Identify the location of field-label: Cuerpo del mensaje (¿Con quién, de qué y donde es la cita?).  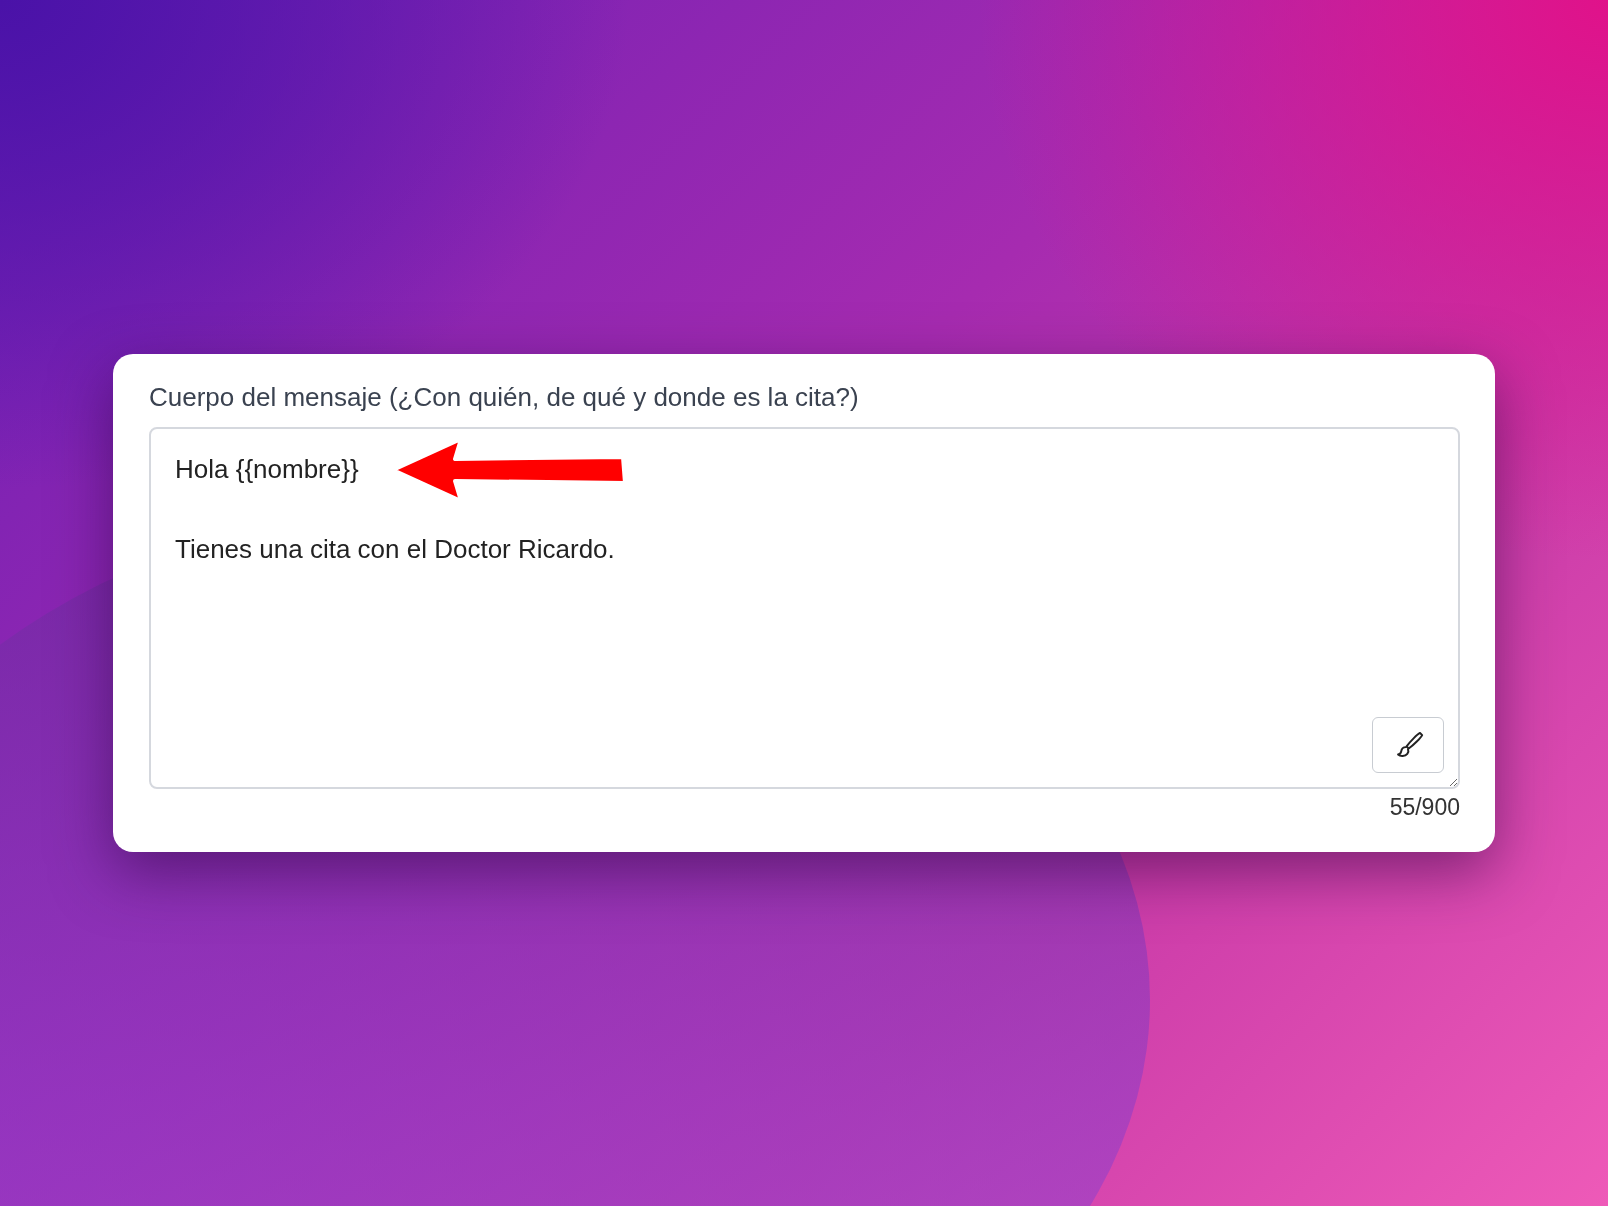
(504, 397).